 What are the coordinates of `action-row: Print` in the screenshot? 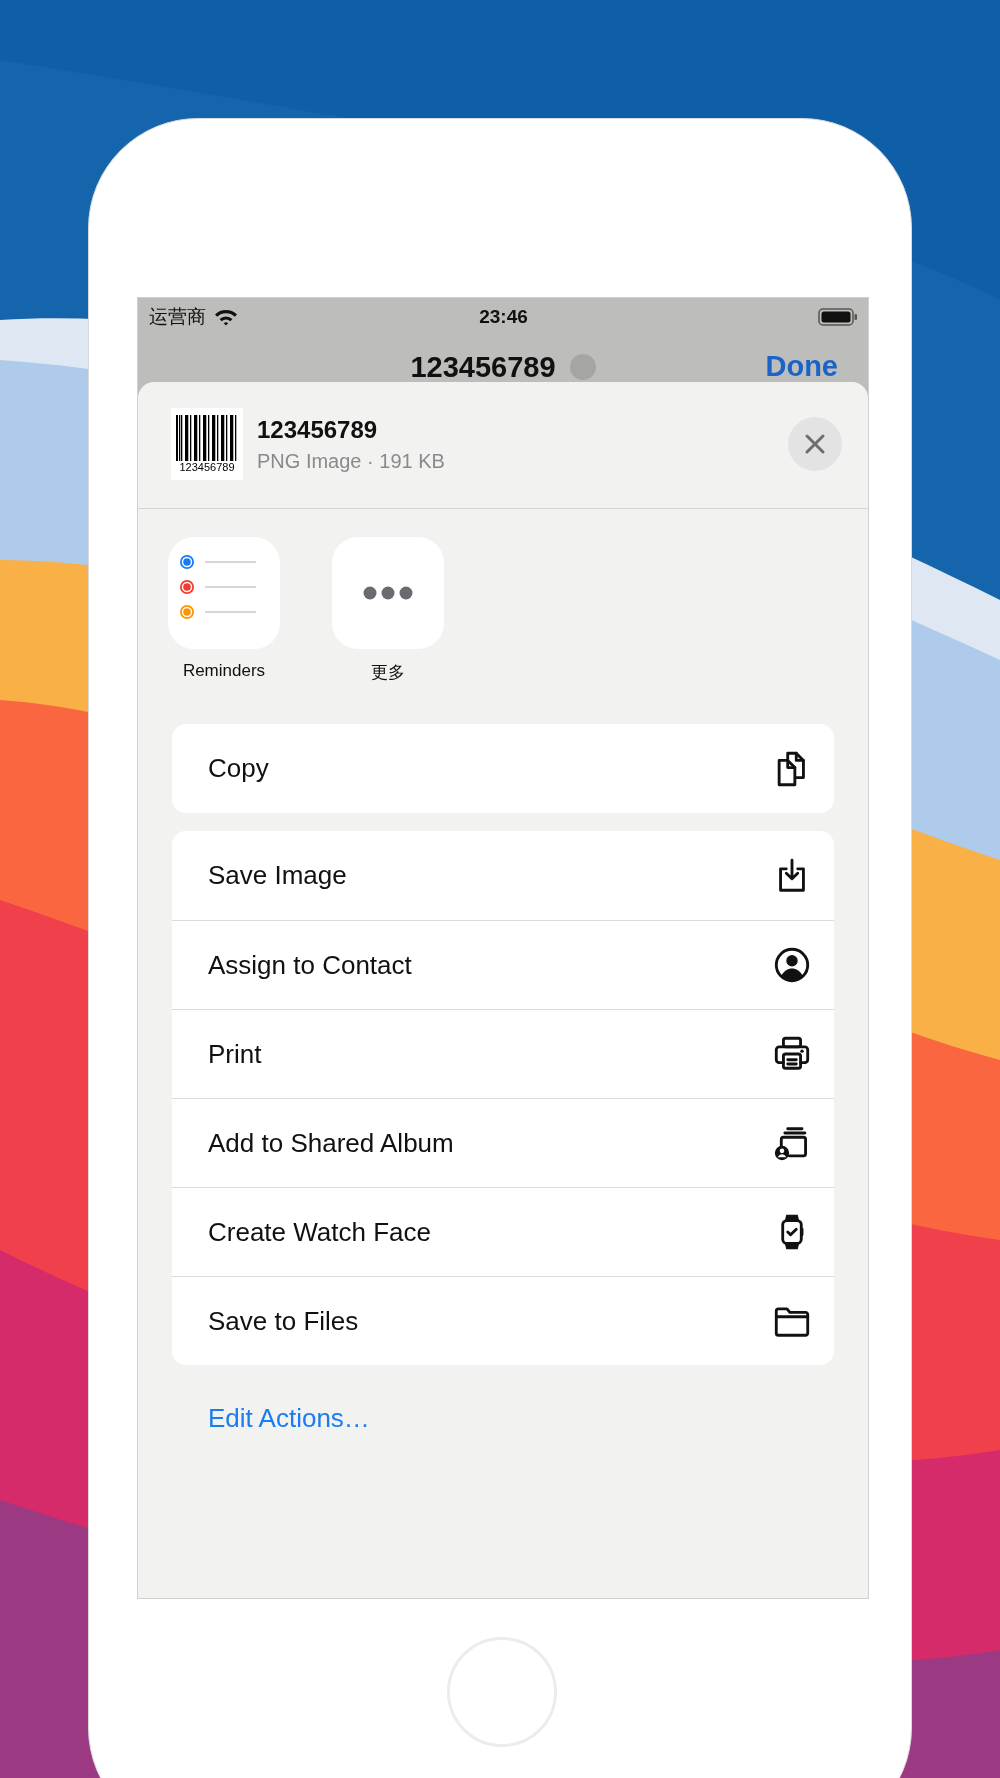 It's located at (503, 1053).